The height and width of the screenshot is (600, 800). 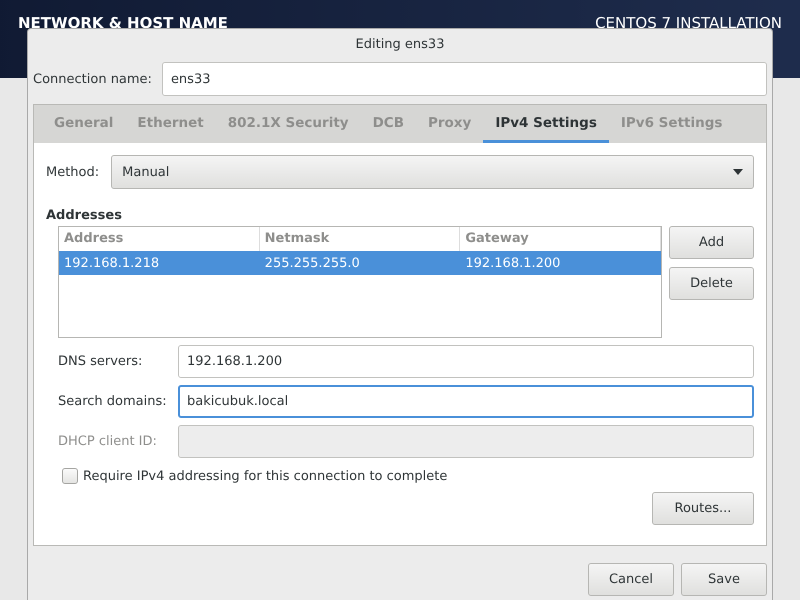 What do you see at coordinates (738, 172) in the screenshot?
I see `dropdown-arrow-icon` at bounding box center [738, 172].